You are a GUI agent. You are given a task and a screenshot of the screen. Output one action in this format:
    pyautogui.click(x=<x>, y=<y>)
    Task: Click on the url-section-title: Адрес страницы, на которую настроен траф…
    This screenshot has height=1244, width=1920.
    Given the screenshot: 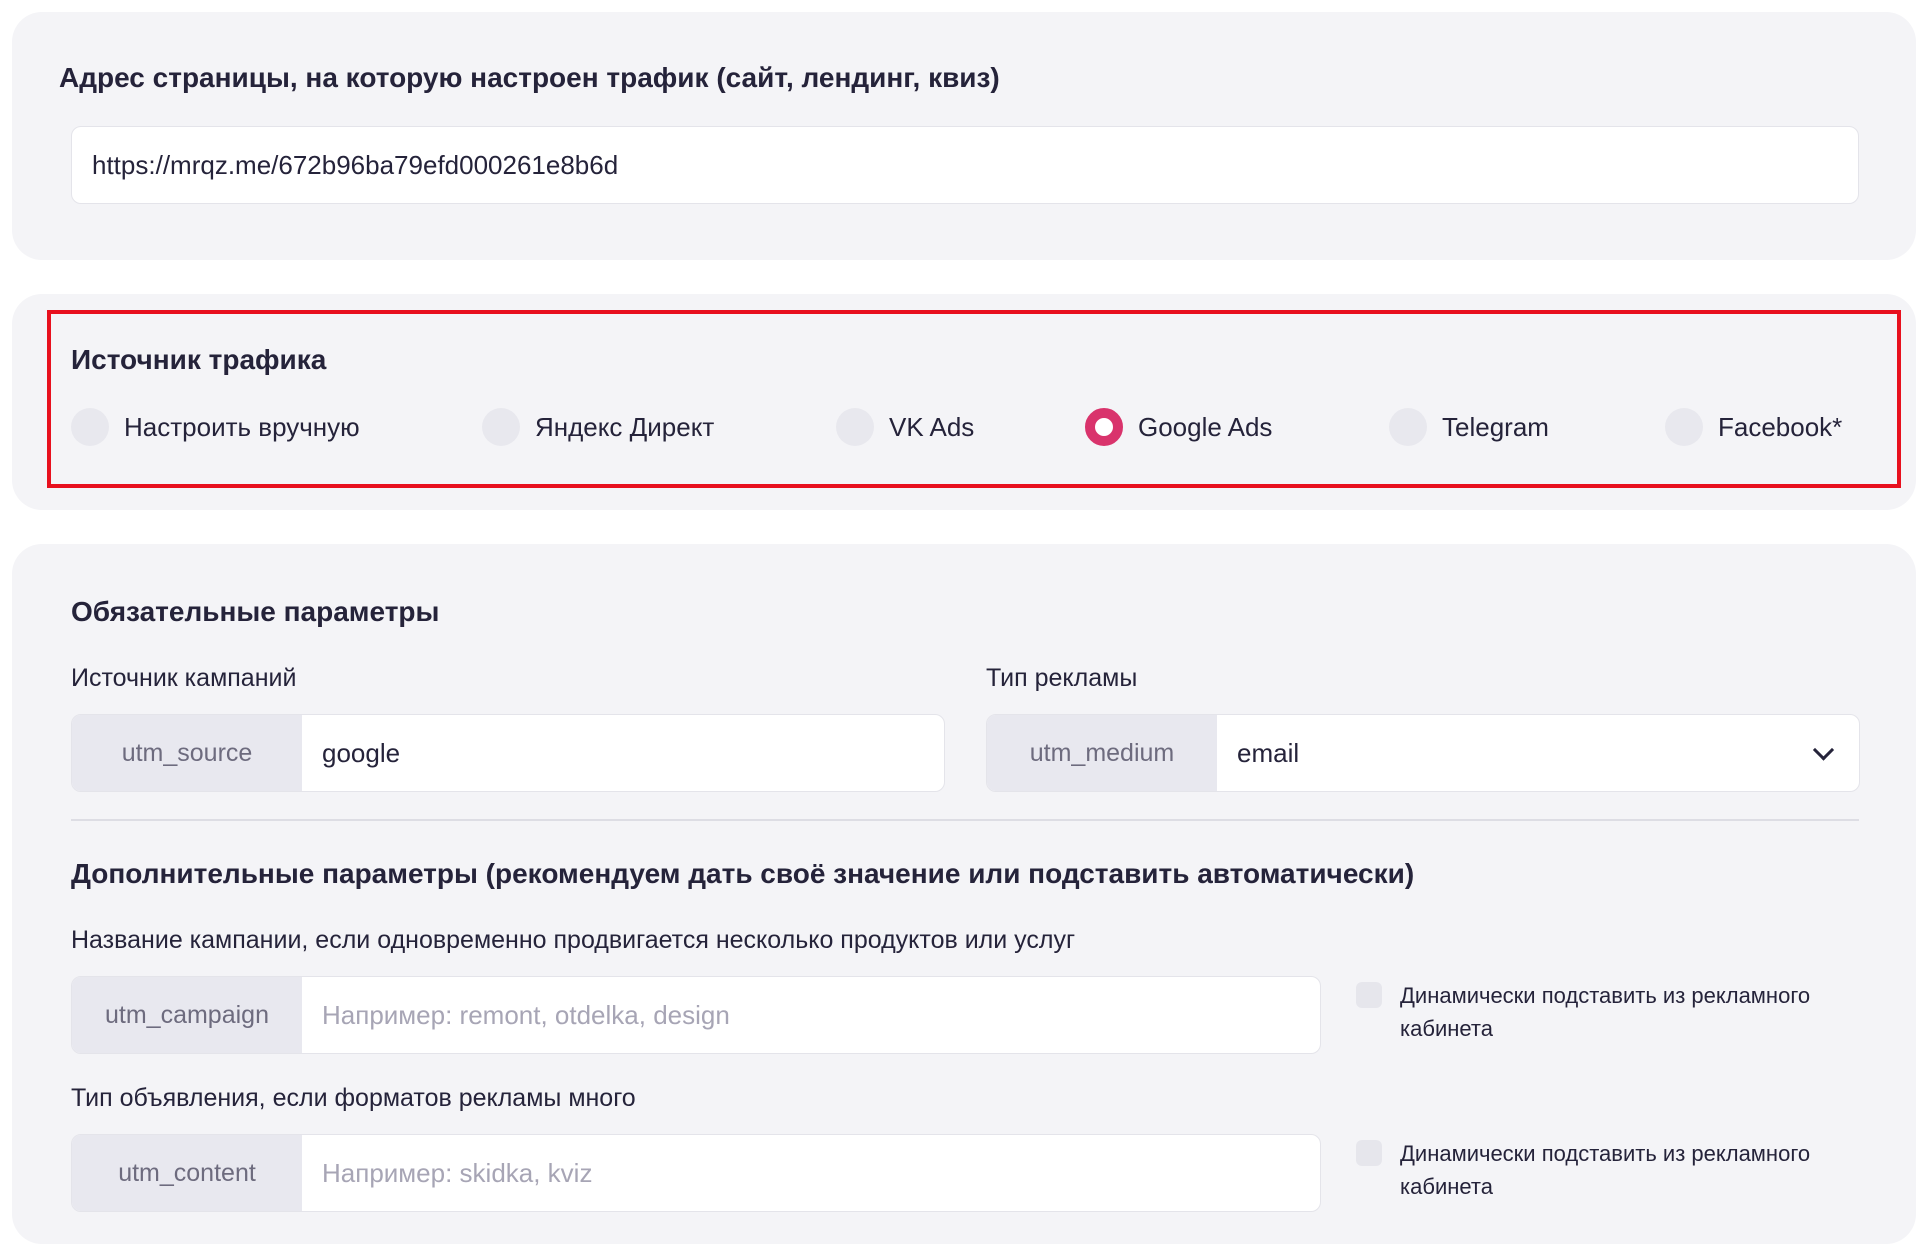 What is the action you would take?
    pyautogui.click(x=529, y=77)
    